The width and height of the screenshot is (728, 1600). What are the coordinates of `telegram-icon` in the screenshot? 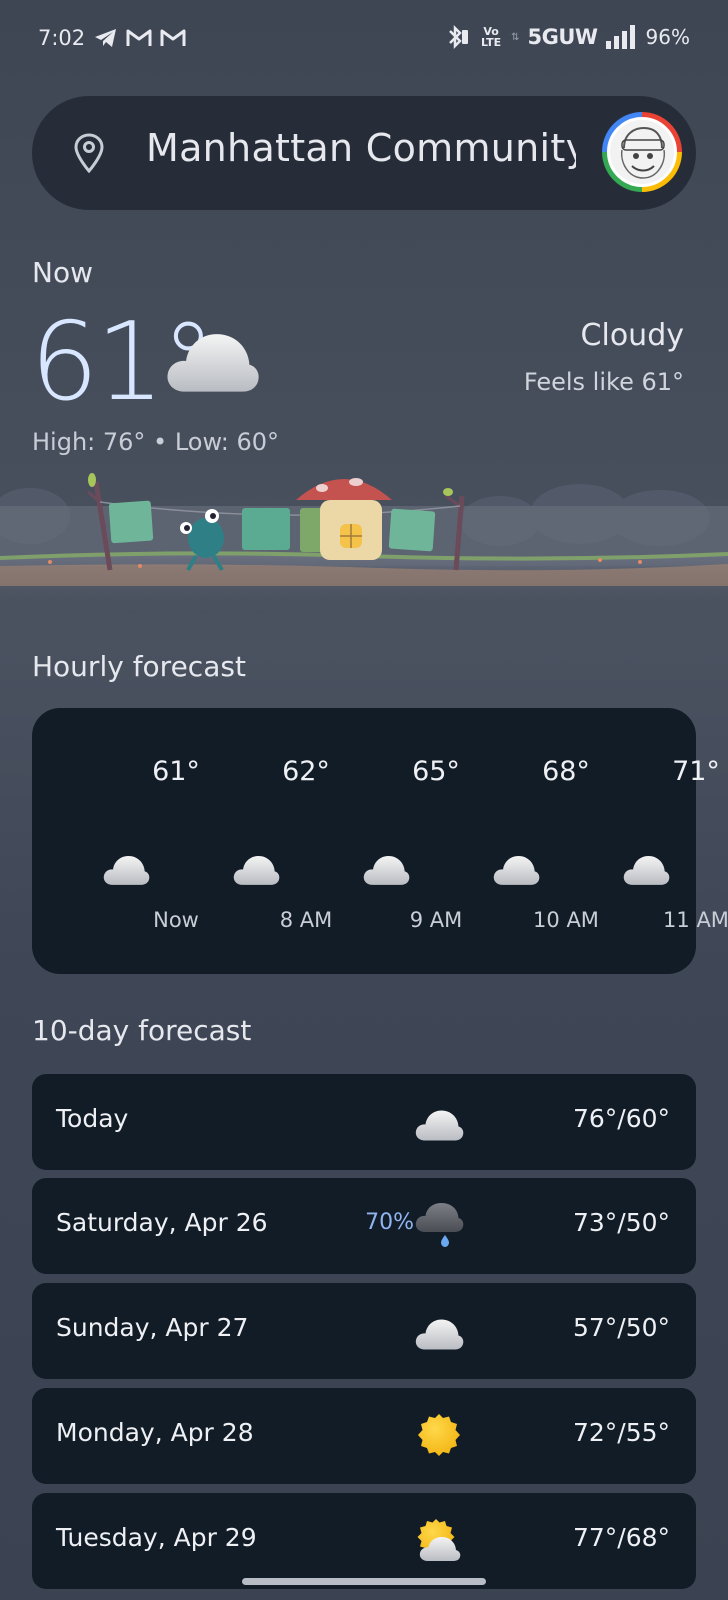 It's located at (105, 38).